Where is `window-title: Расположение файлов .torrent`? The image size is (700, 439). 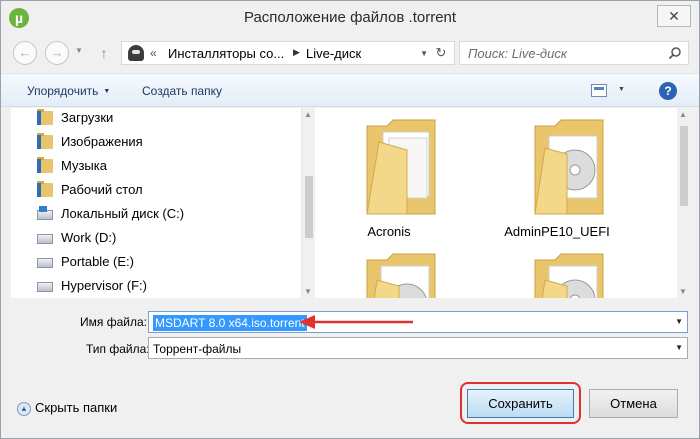 window-title: Расположение файлов .torrent is located at coordinates (350, 17).